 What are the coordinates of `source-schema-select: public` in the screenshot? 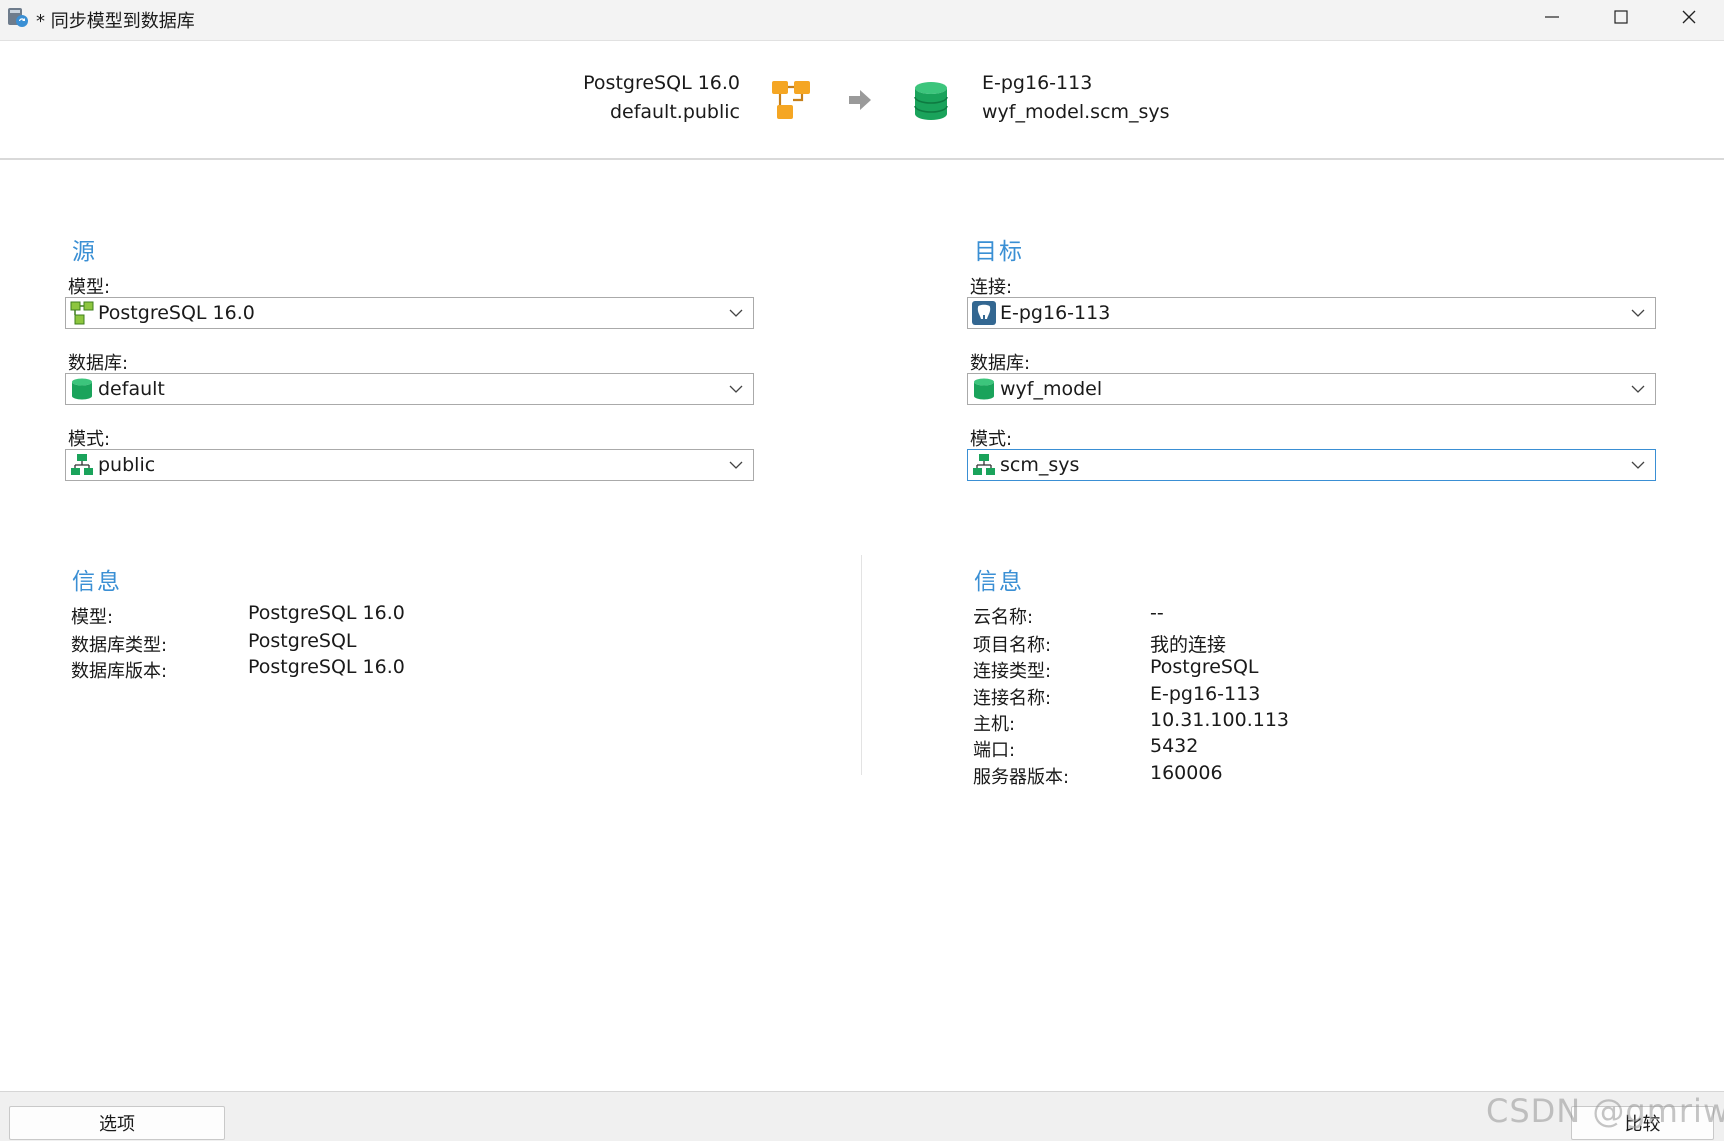 It's located at (409, 465).